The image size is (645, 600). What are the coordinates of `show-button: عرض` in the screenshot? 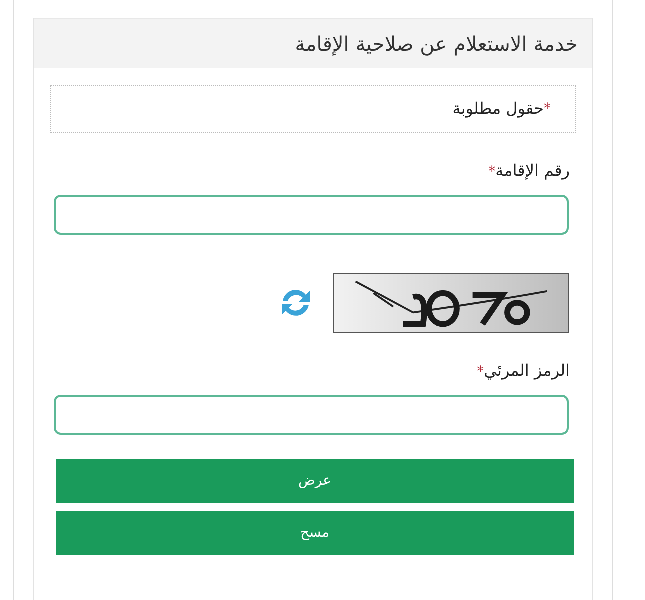 It's located at (315, 481).